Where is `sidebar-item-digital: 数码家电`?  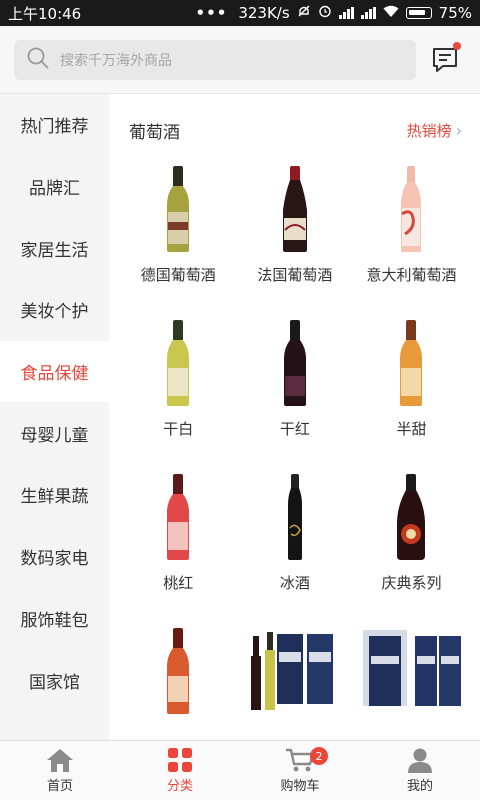
sidebar-item-digital: 数码家电 is located at coordinates (54, 557).